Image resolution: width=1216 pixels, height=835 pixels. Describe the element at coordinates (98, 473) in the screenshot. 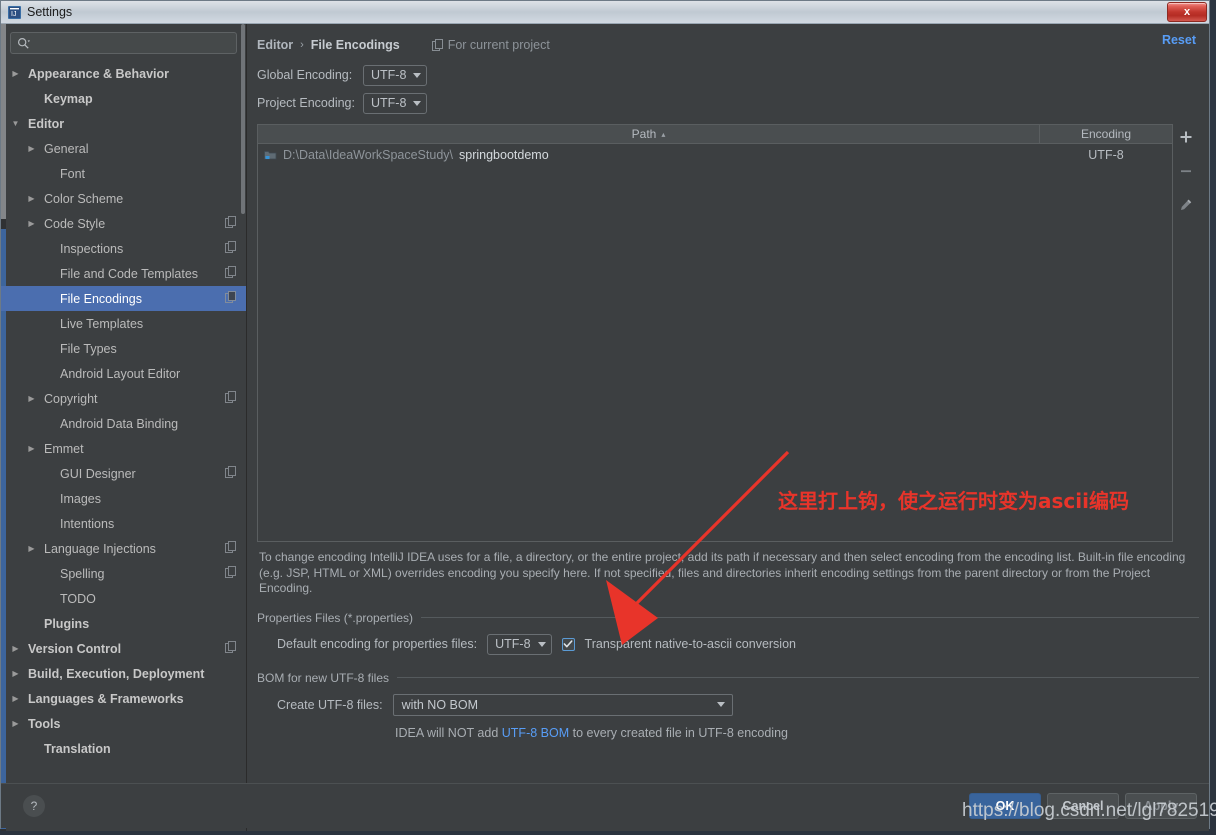

I see `sidebar-item-label: GUI Designer` at that location.